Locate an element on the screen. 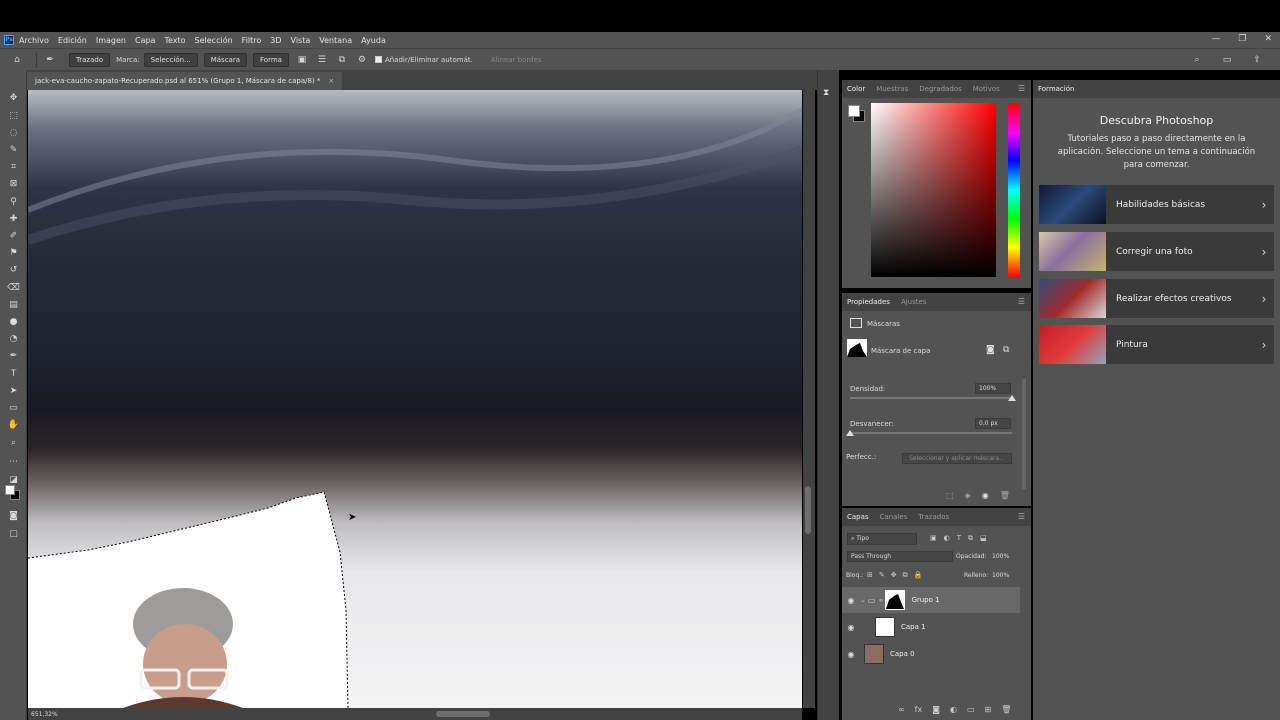 The width and height of the screenshot is (1280, 720). apply-mask-icon: ◈ is located at coordinates (968, 495).